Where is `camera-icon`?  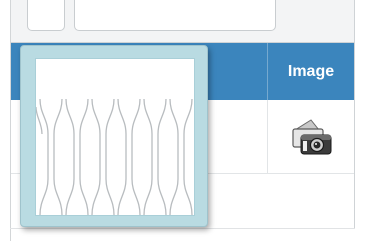 camera-icon is located at coordinates (311, 138).